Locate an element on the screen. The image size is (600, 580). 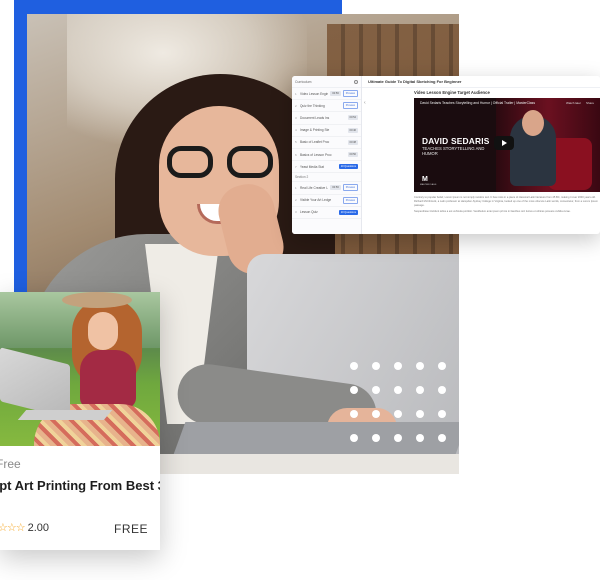
lesson-item: 3 Document Leads Ins 00:54 is located at coordinates (326, 118).